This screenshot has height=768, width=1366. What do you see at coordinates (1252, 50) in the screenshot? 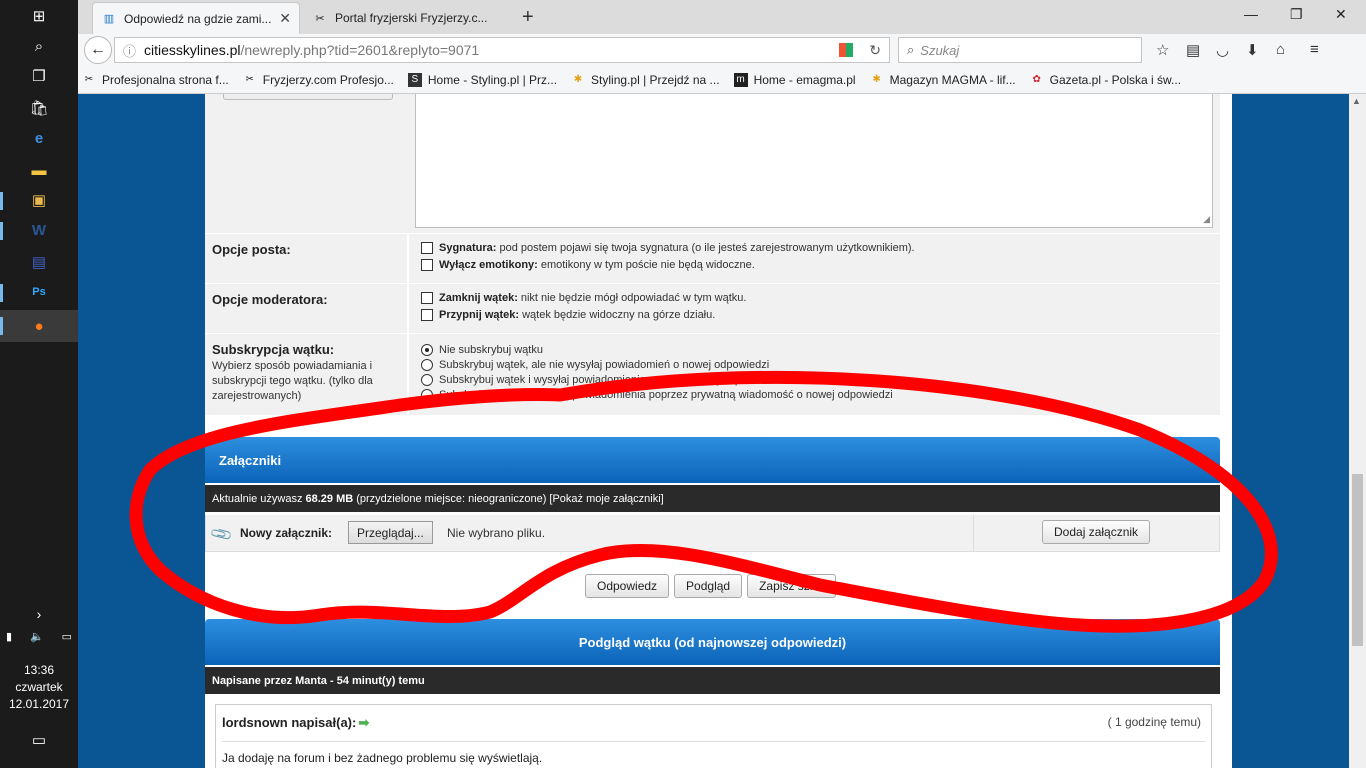
I see `download-icon: ⬇` at bounding box center [1252, 50].